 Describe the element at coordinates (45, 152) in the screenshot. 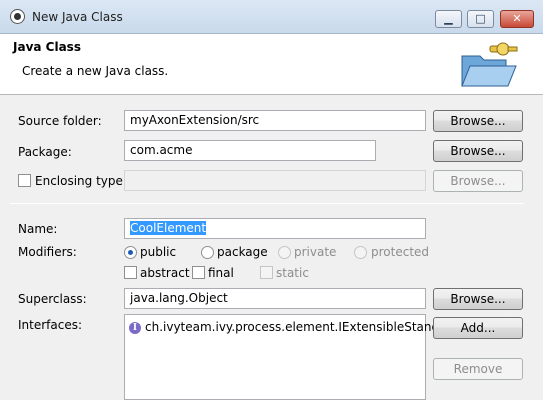

I see `package-label: Package:` at that location.